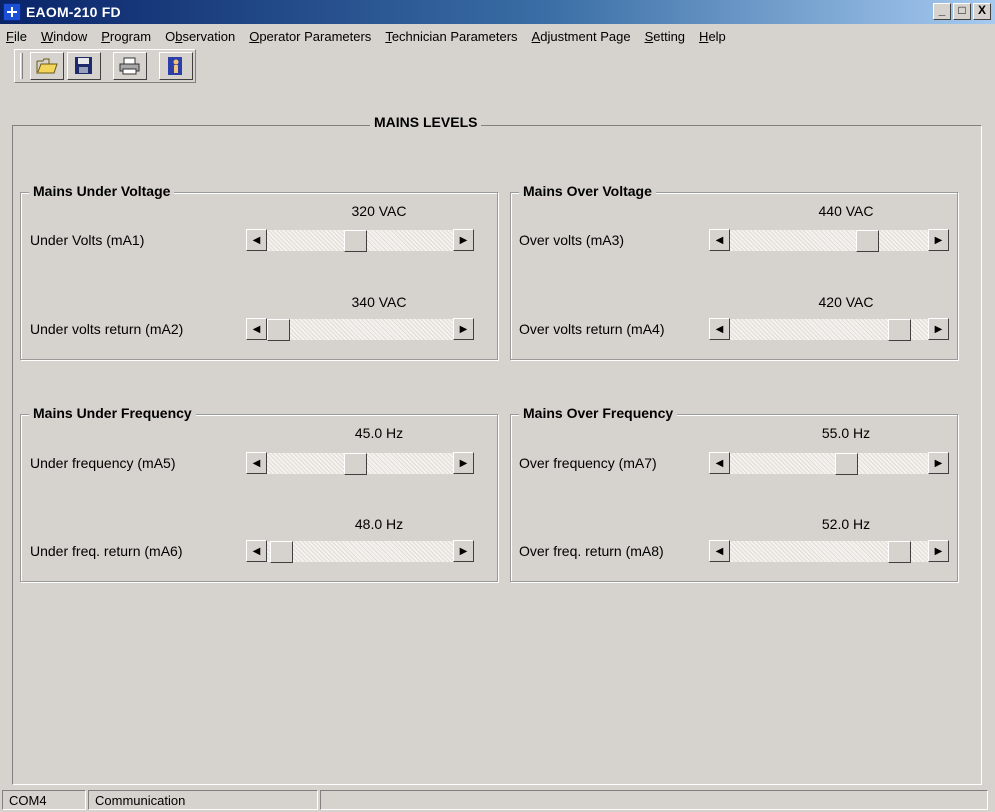 Image resolution: width=995 pixels, height=812 pixels. Describe the element at coordinates (379, 524) in the screenshot. I see `value-ma6: 48.0 Hz` at that location.